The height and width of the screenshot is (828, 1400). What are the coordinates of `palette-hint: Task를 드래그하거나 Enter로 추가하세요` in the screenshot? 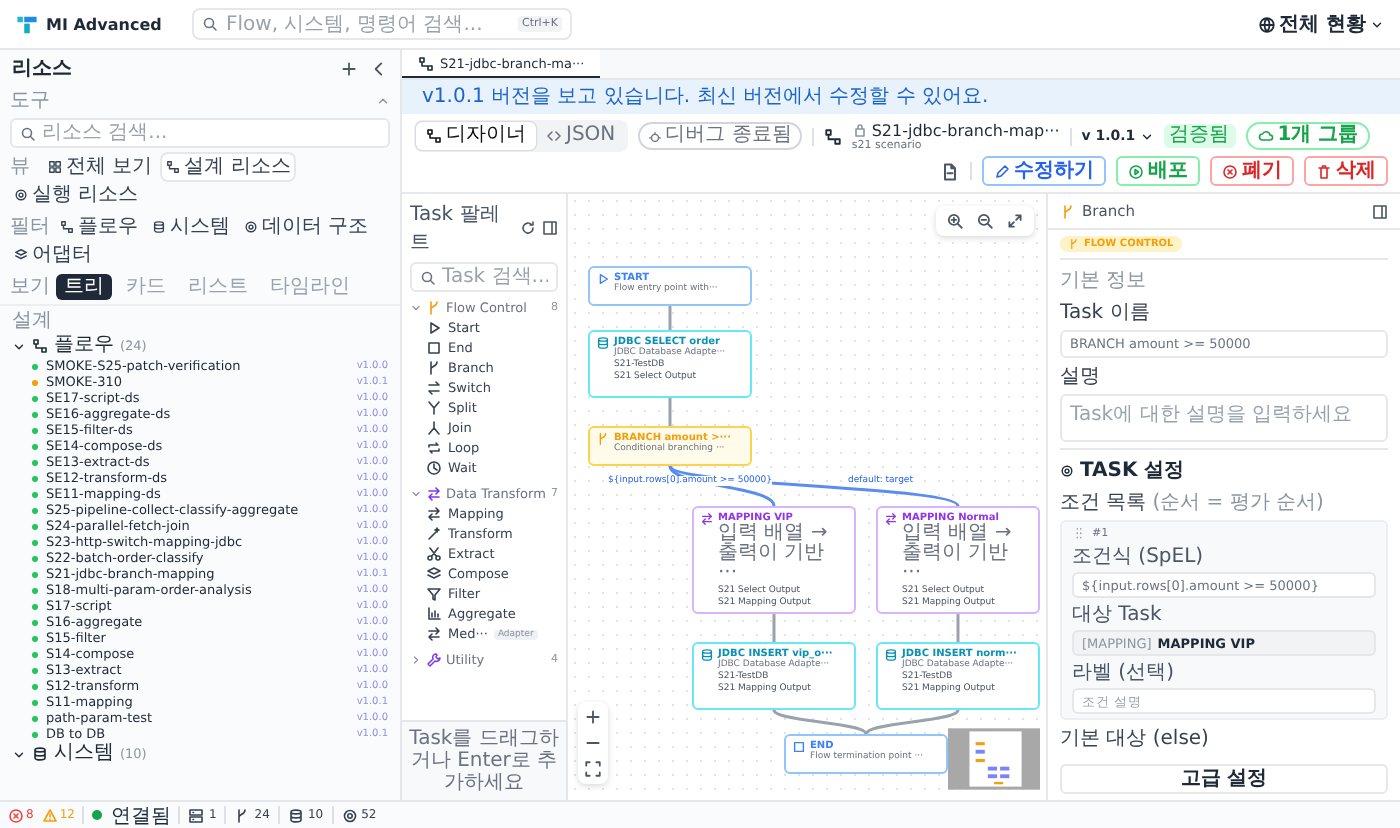 It's located at (484, 760).